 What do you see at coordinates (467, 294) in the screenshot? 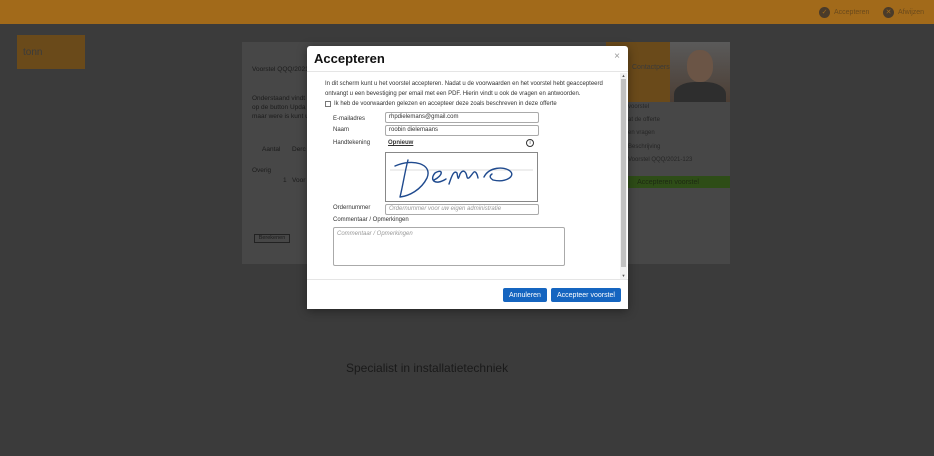
I see `modal-footer: Annuleren Accepteer voorstel` at bounding box center [467, 294].